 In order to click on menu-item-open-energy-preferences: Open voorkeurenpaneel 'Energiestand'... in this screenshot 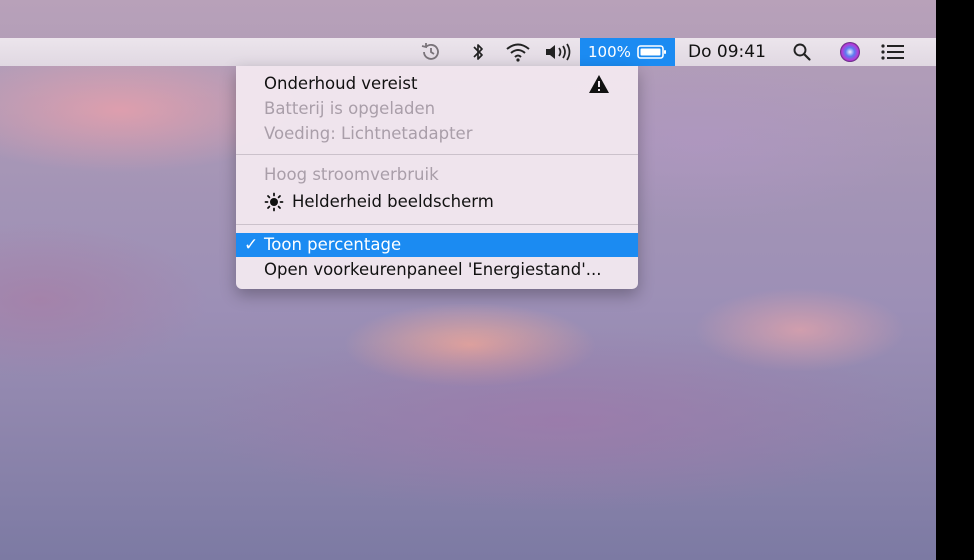, I will do `click(433, 269)`.